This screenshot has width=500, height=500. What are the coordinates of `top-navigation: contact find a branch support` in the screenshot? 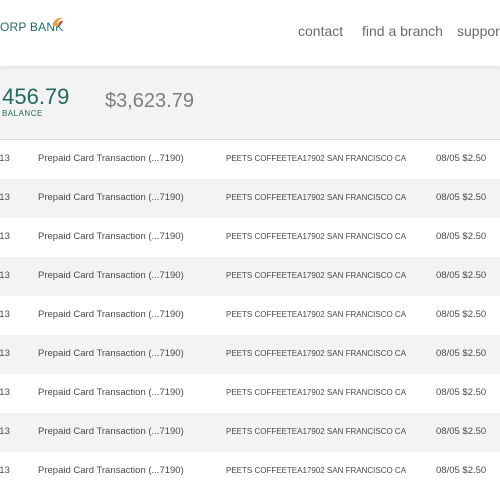 It's located at (250, 33).